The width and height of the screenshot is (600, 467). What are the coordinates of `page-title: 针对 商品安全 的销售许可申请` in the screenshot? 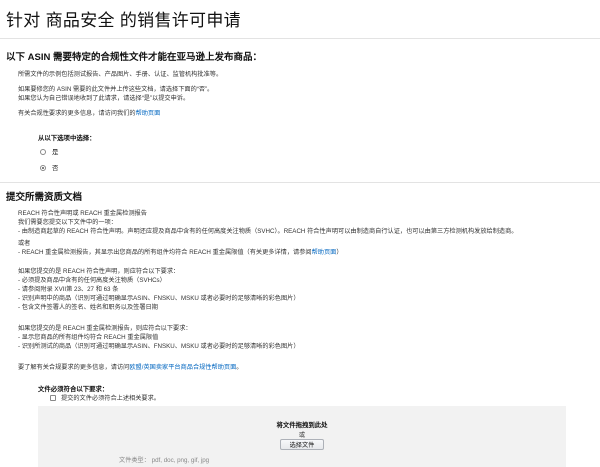 It's located at (123, 20).